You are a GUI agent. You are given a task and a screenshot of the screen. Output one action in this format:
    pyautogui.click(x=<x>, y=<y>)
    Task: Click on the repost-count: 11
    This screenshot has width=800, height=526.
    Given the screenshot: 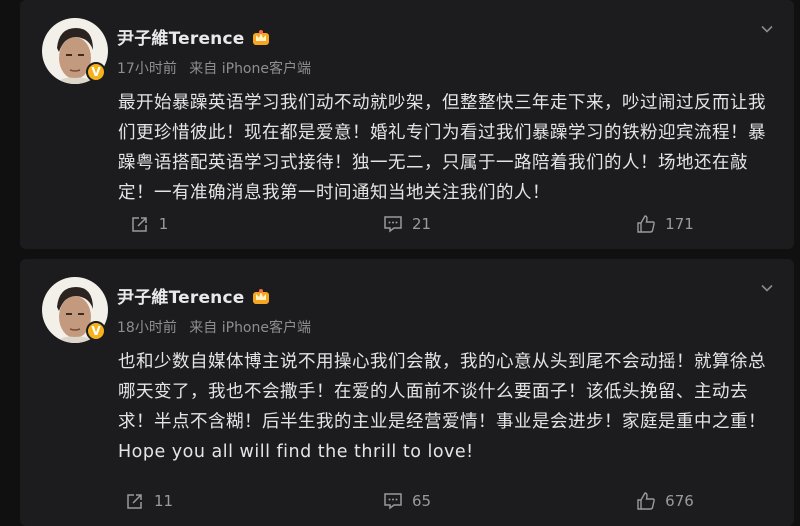 What is the action you would take?
    pyautogui.click(x=163, y=501)
    